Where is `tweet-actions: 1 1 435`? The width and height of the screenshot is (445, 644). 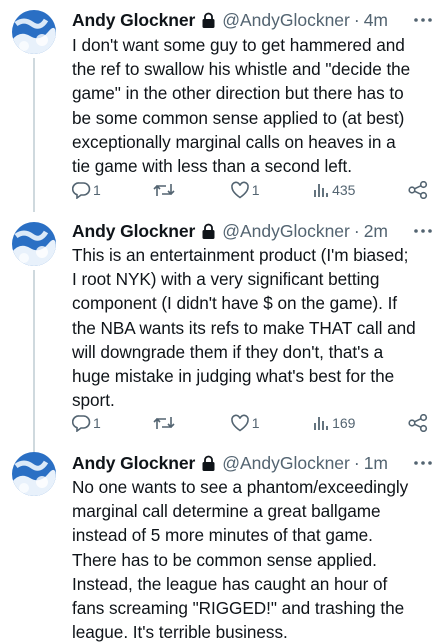 tweet-actions: 1 1 435 is located at coordinates (252, 190).